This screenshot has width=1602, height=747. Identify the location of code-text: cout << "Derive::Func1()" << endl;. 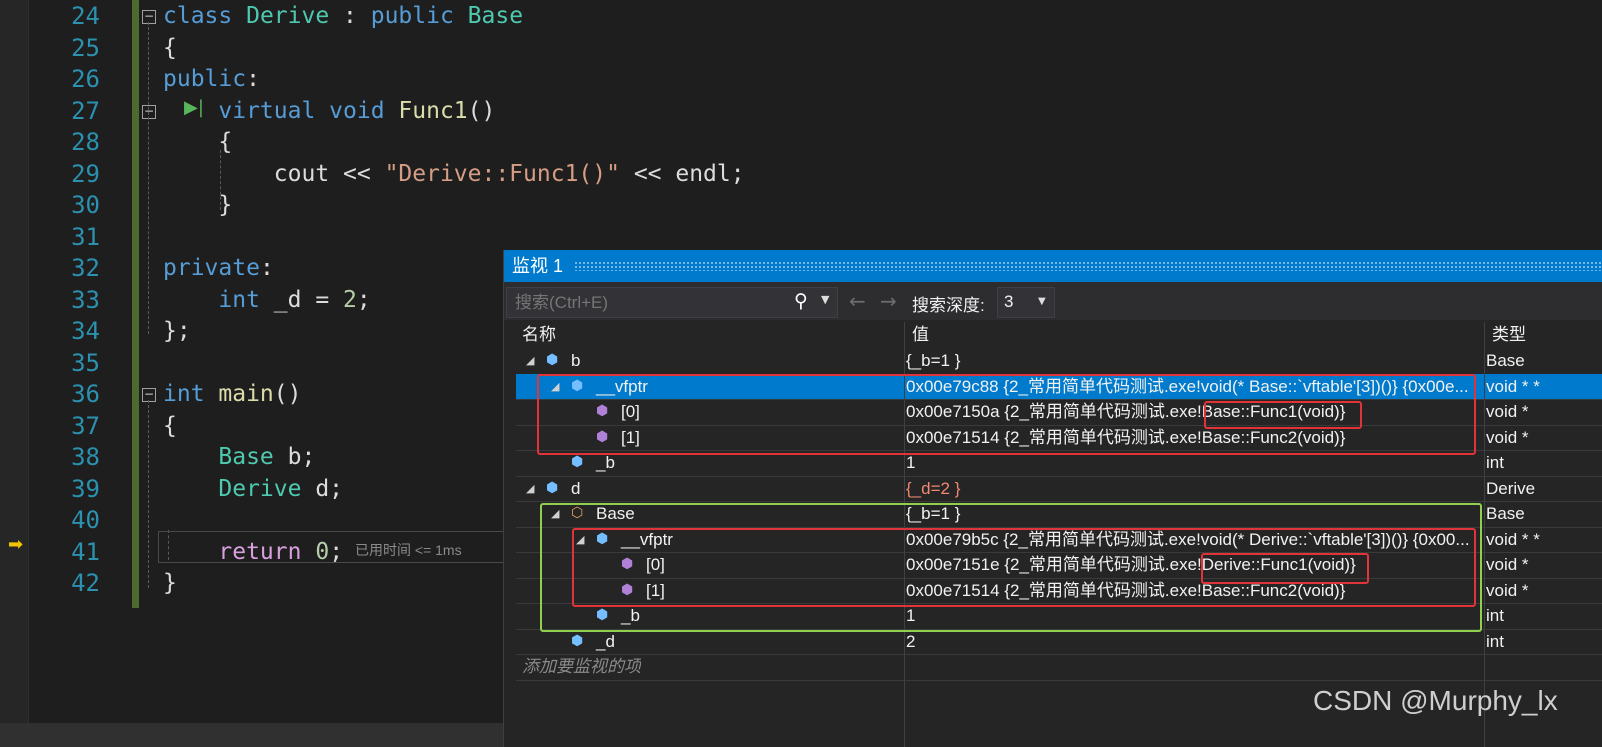
(454, 174).